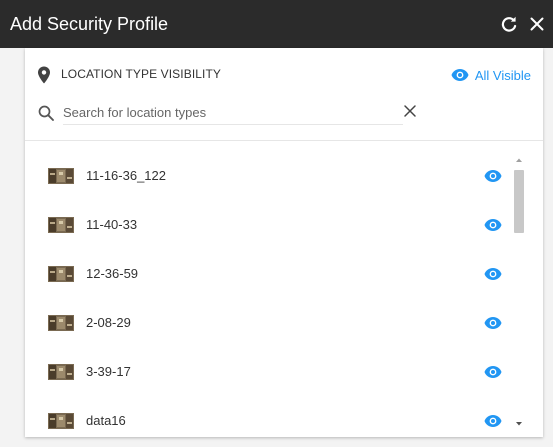 This screenshot has height=447, width=553. I want to click on list-item: 11-16-36_122, so click(272, 176).